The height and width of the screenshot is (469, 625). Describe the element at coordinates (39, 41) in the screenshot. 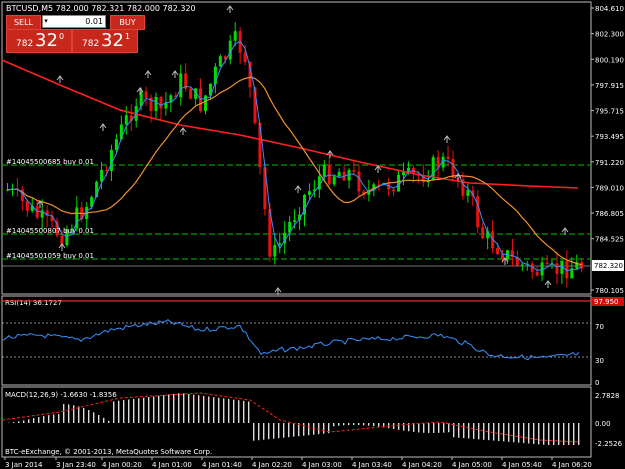

I see `sell-price-box: 782 32 0` at that location.